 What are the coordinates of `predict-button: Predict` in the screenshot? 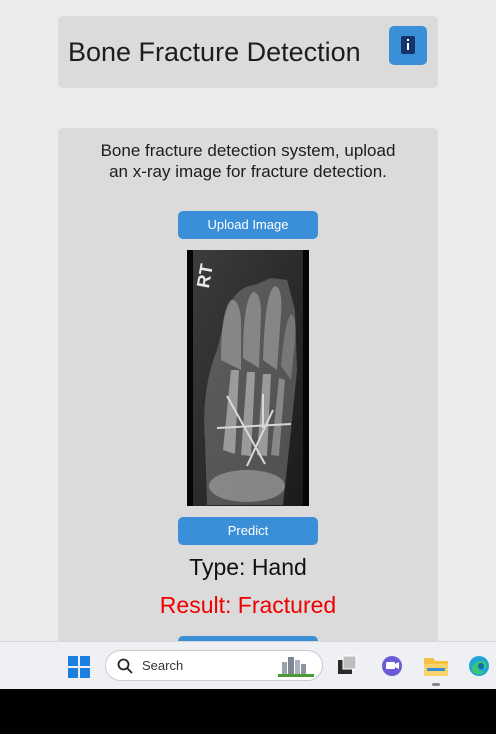 It's located at (248, 531).